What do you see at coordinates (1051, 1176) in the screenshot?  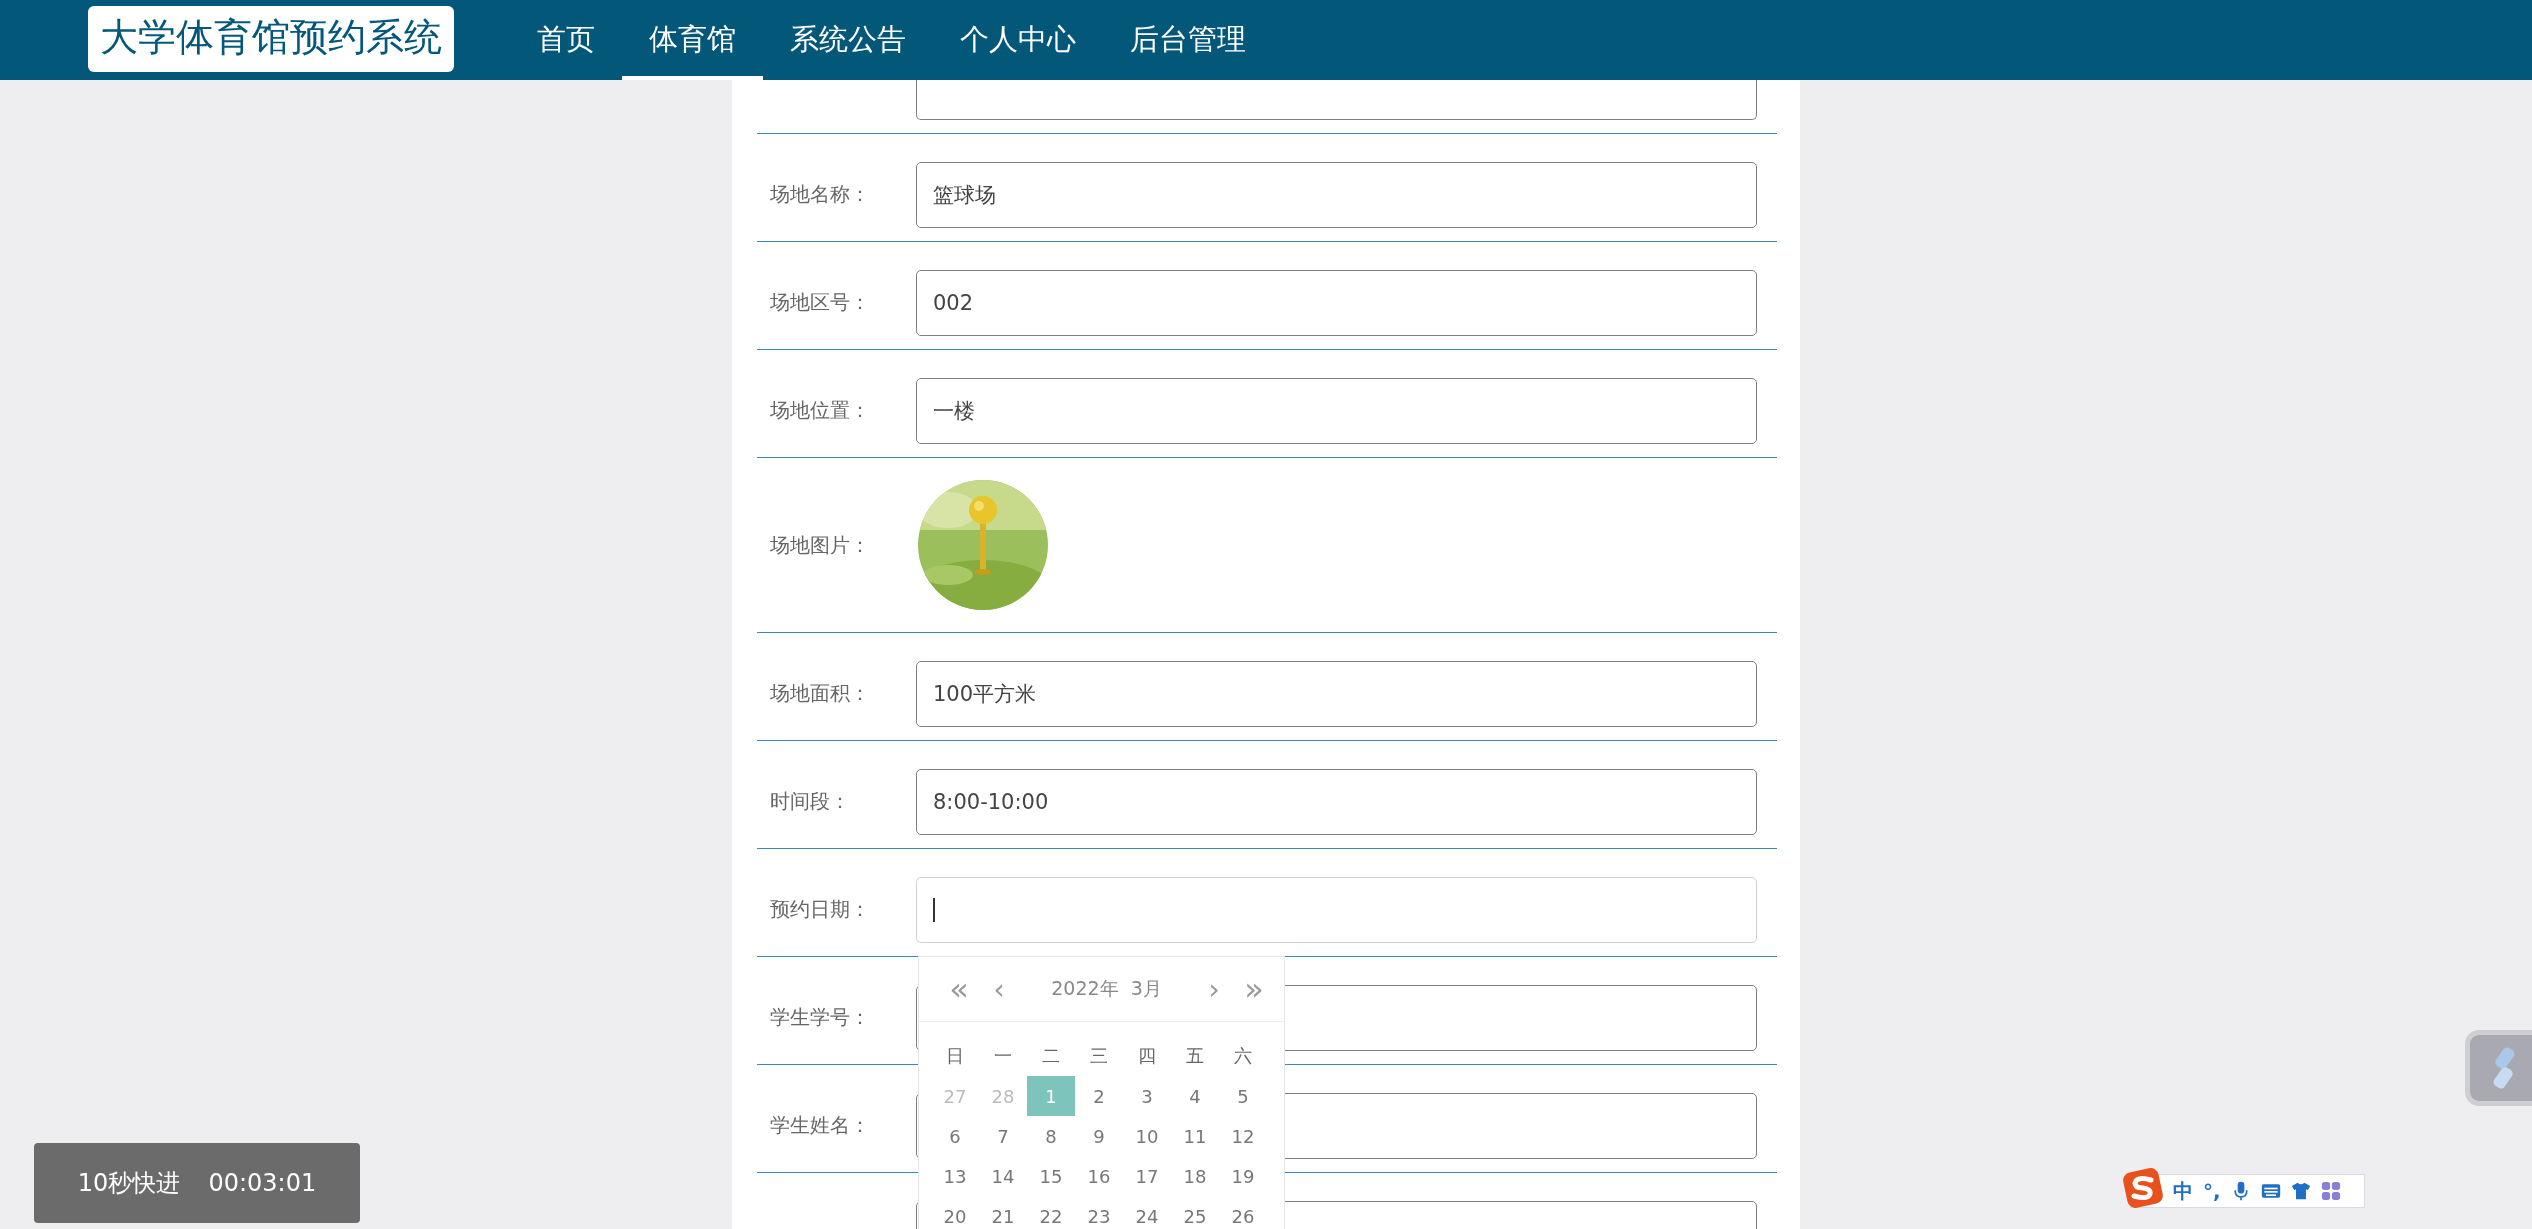 I see `calendar-day: 15` at bounding box center [1051, 1176].